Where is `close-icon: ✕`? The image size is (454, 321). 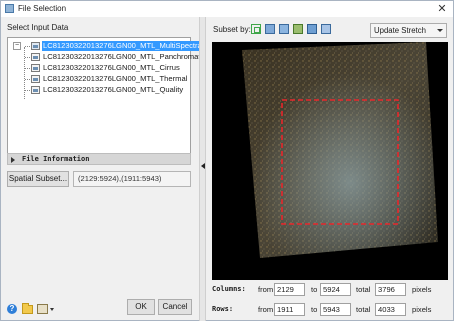 close-icon: ✕ is located at coordinates (442, 9).